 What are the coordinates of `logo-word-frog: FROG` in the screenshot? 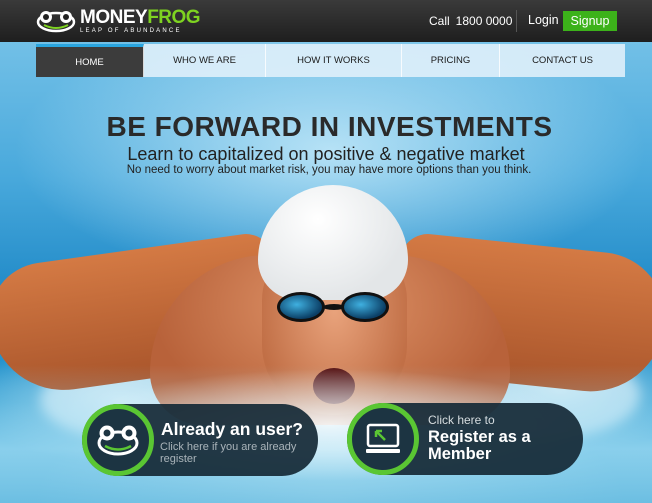 It's located at (174, 17).